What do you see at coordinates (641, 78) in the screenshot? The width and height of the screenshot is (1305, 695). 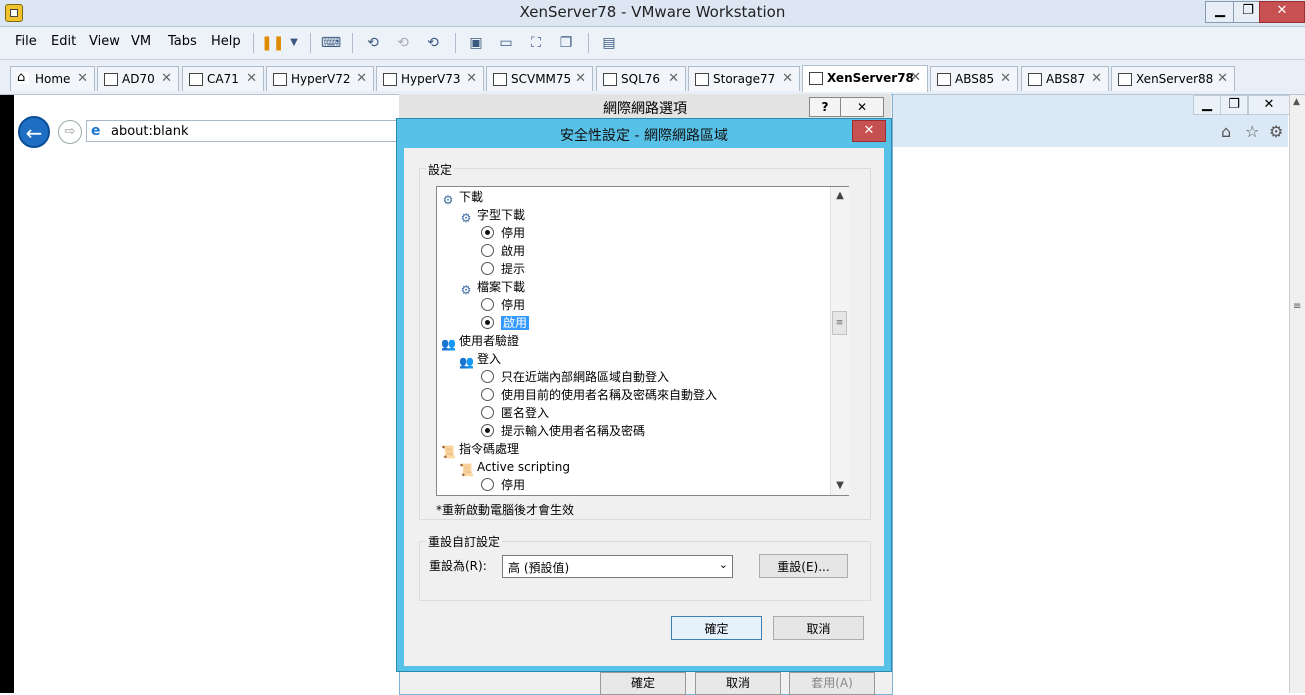 I see `tab-sql76: SQL76 ✕` at bounding box center [641, 78].